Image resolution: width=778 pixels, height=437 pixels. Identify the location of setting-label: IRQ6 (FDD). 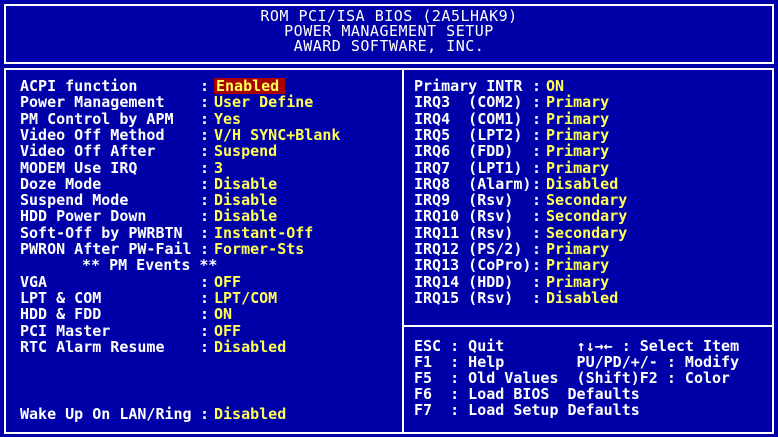
(464, 151).